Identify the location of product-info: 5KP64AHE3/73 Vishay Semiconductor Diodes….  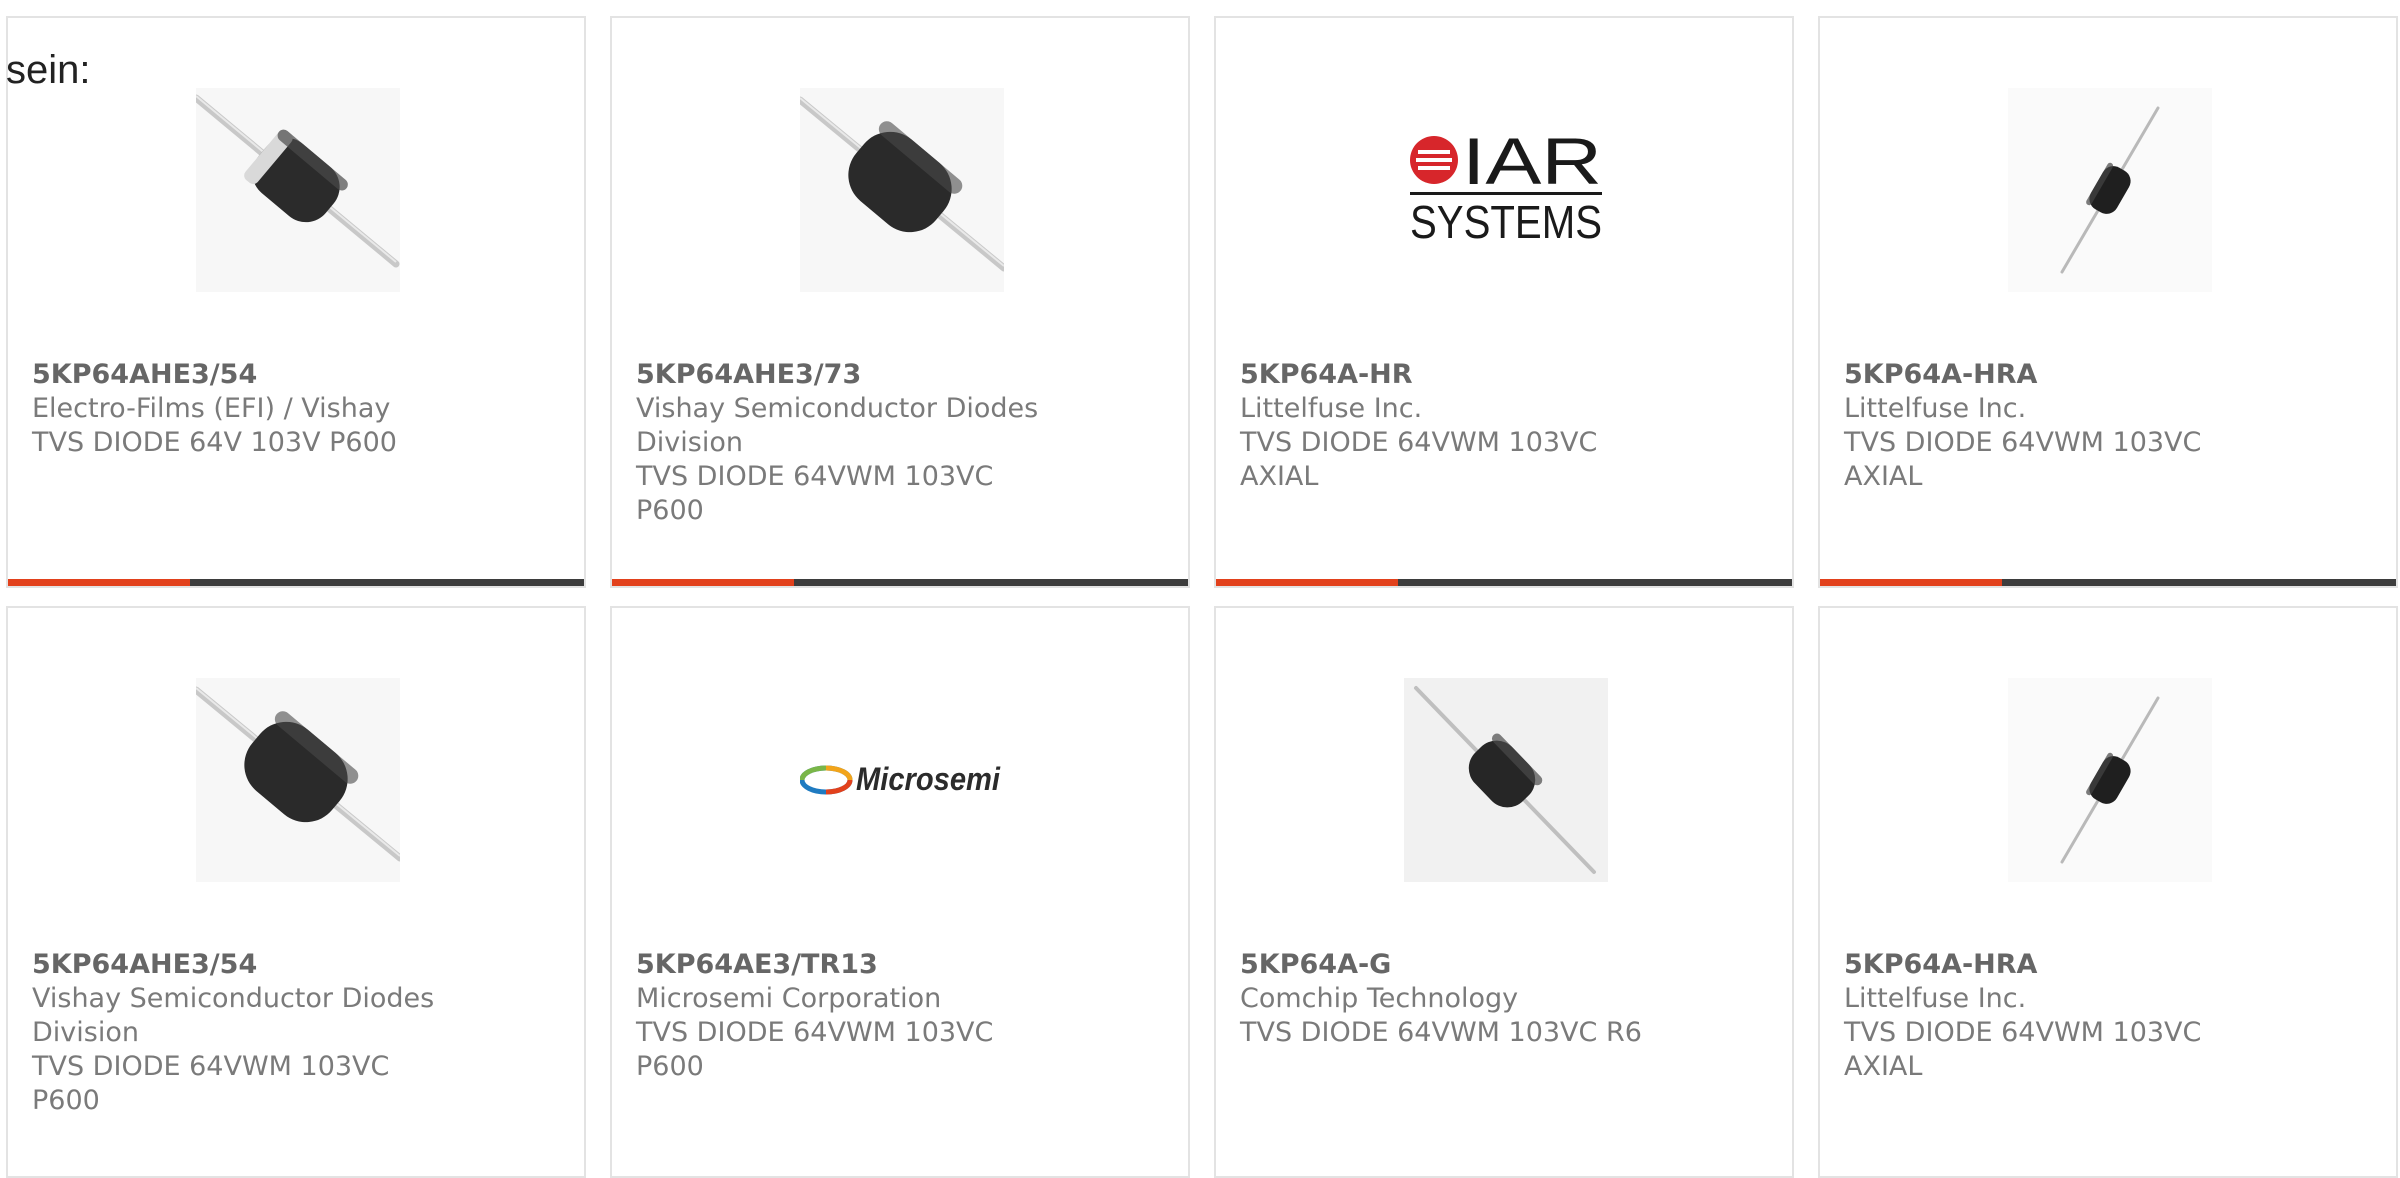
(846, 443).